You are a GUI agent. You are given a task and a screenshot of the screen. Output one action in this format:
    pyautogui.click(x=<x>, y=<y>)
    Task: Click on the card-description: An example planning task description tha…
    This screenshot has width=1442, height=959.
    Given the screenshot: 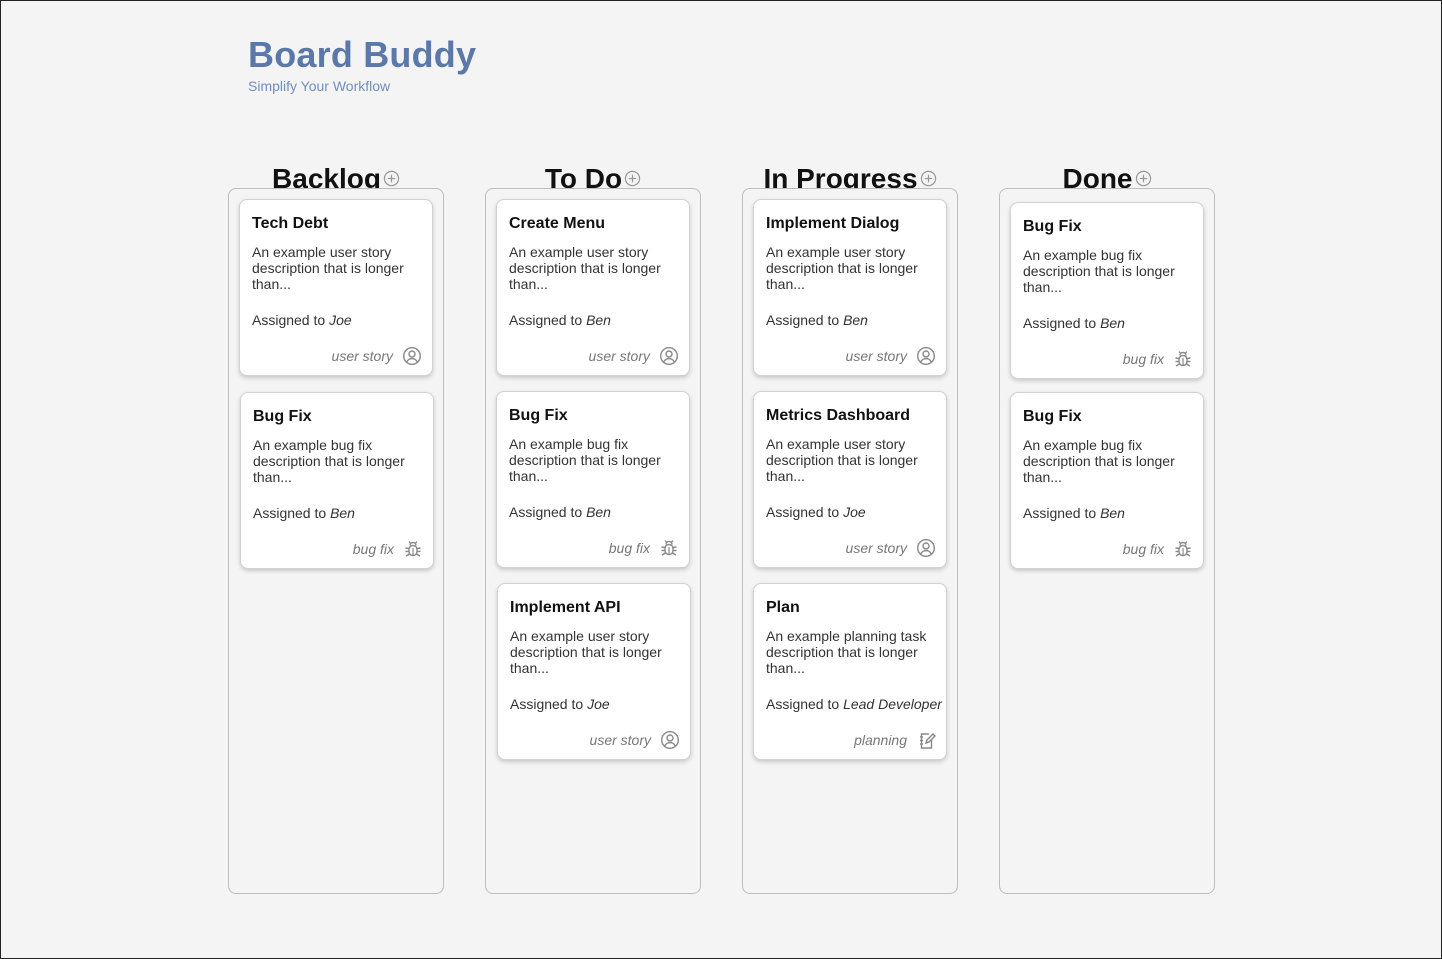 What is the action you would take?
    pyautogui.click(x=846, y=652)
    